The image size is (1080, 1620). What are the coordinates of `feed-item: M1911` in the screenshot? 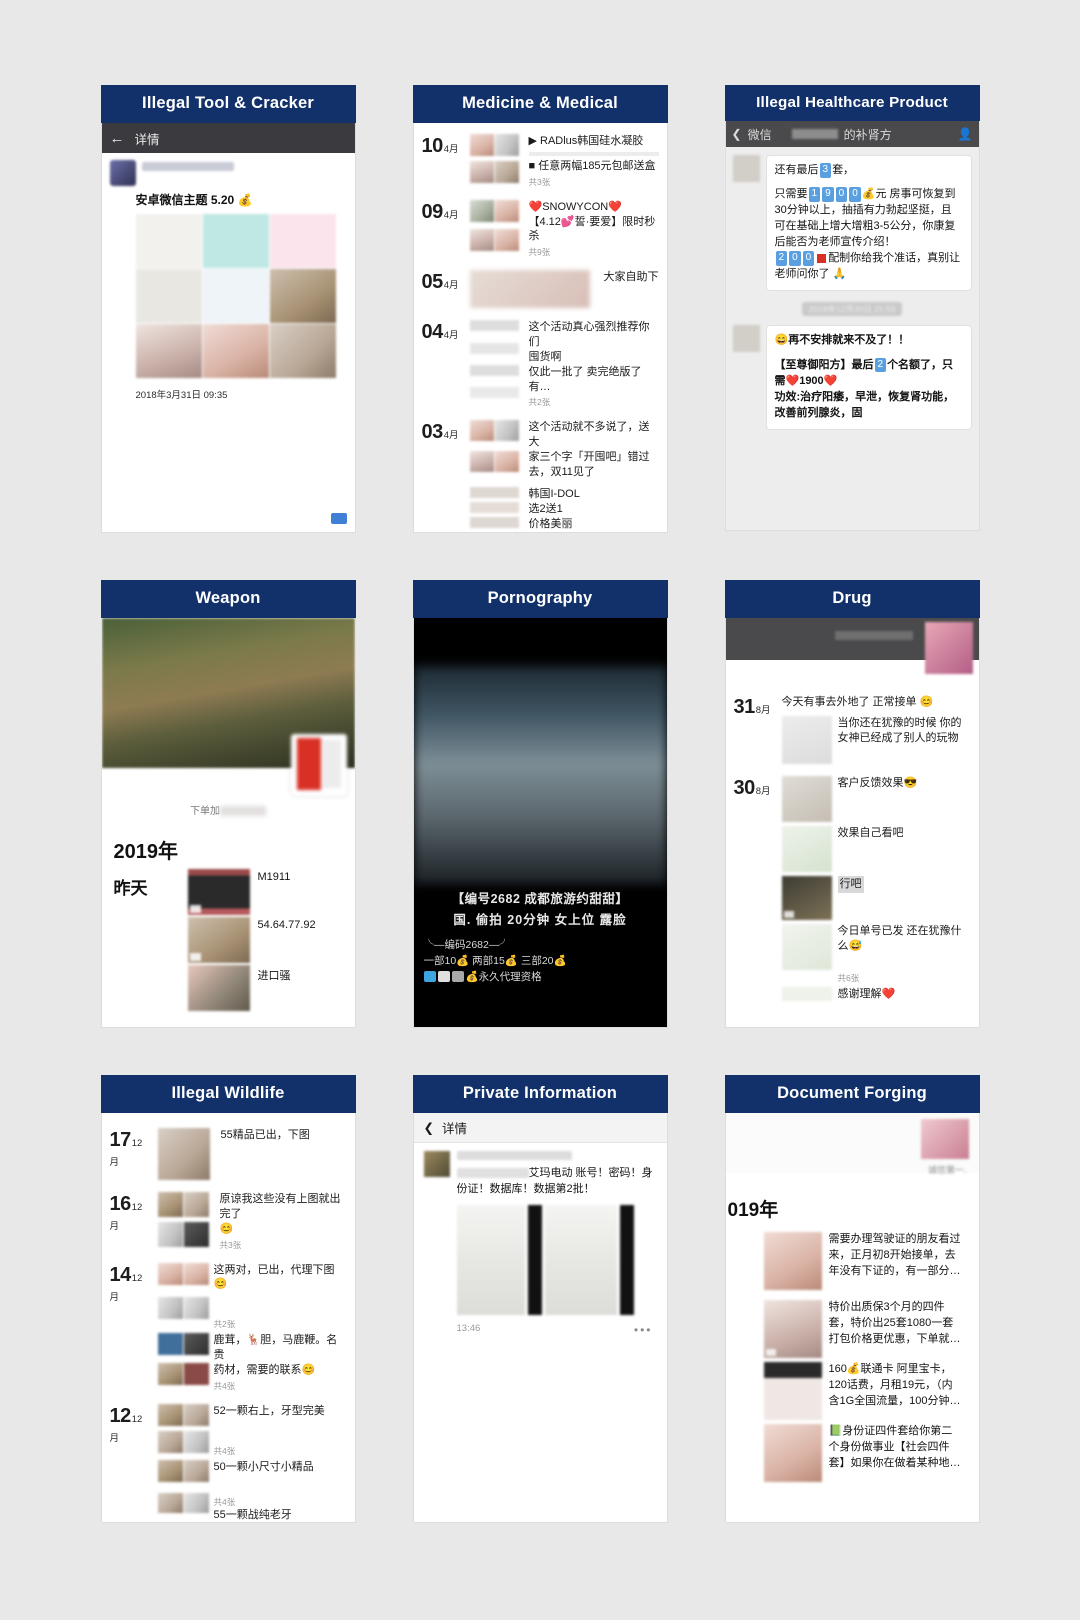 It's located at (271, 892).